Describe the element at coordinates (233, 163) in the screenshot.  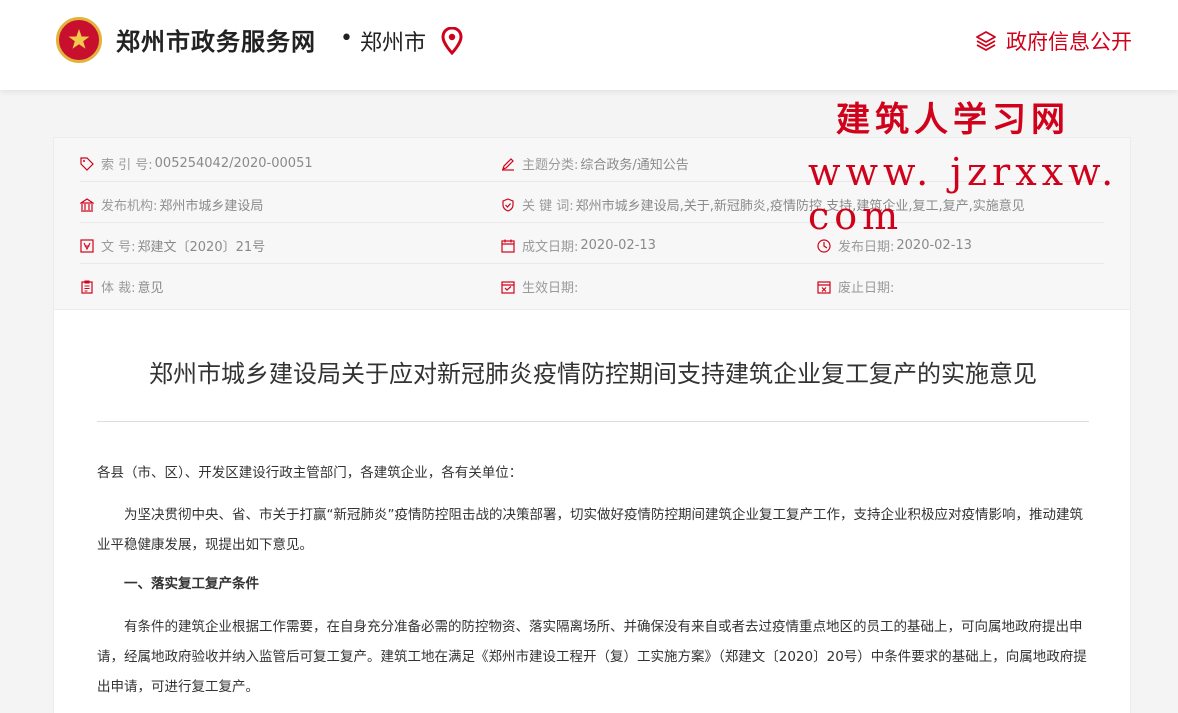
I see `meta-index-value: 005254042/2020-00051` at that location.